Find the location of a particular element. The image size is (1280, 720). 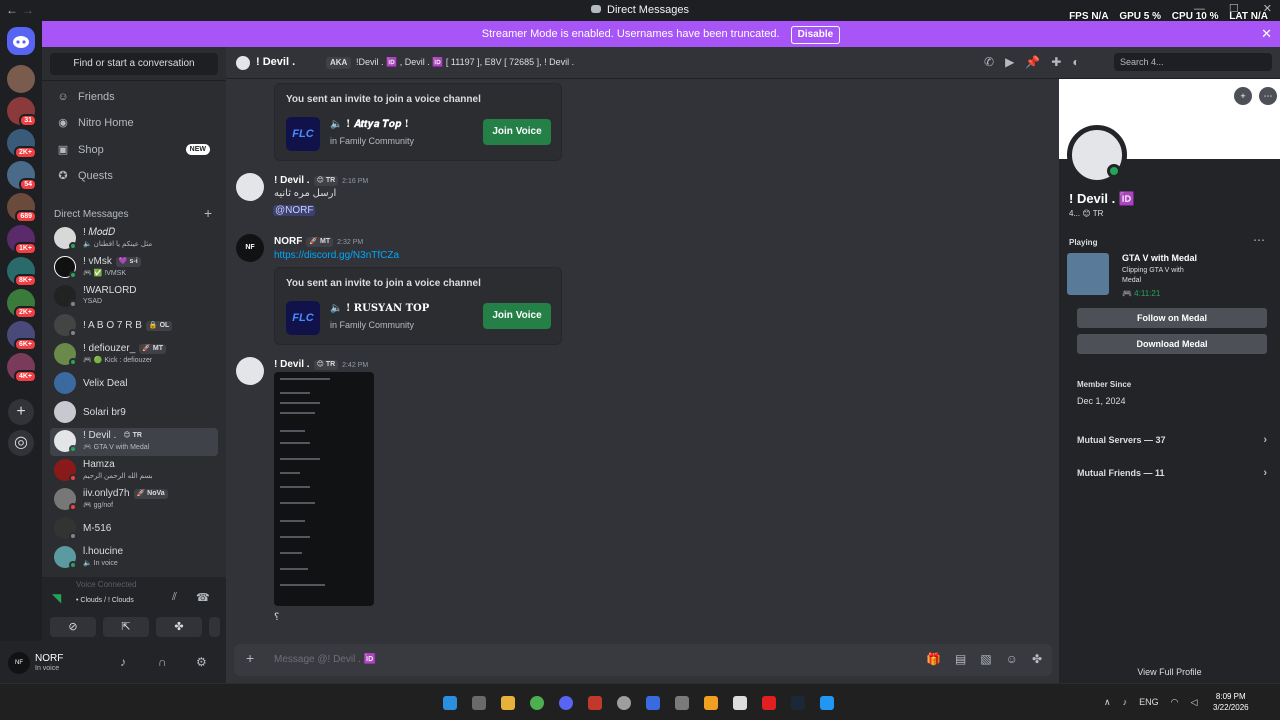

nav-shop: ▣ Shop NEW is located at coordinates (134, 150).